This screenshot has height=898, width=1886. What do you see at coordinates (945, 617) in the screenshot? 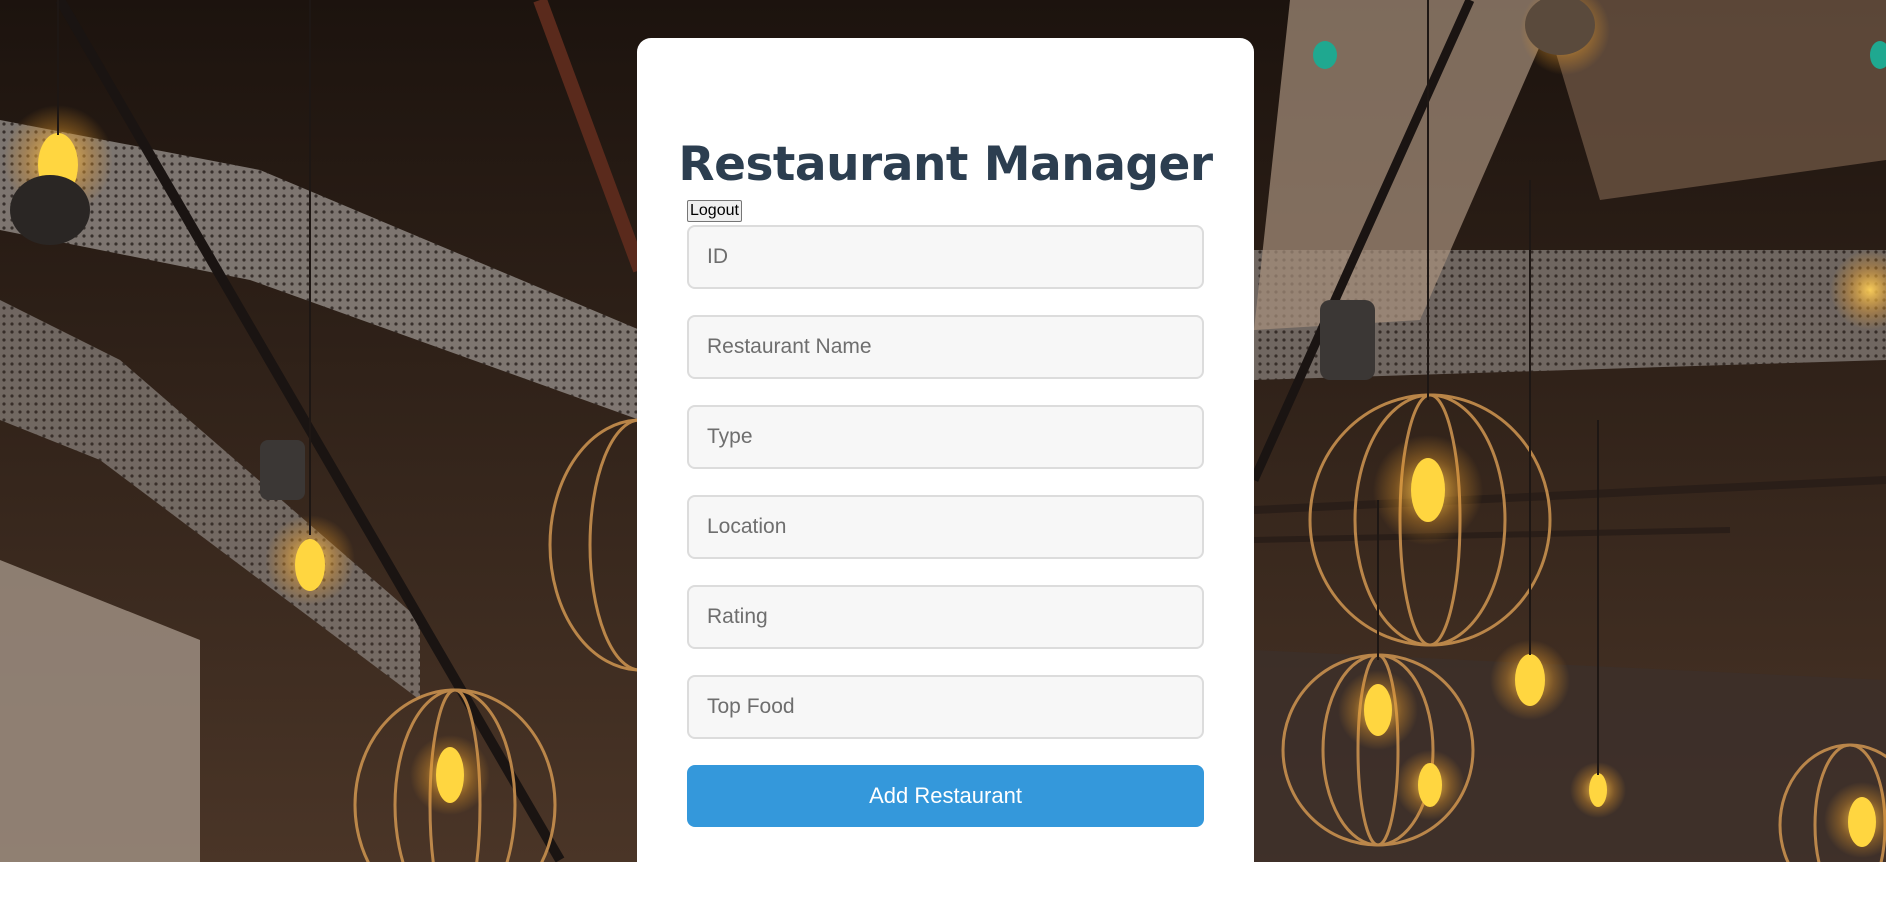
I see `rating-input` at bounding box center [945, 617].